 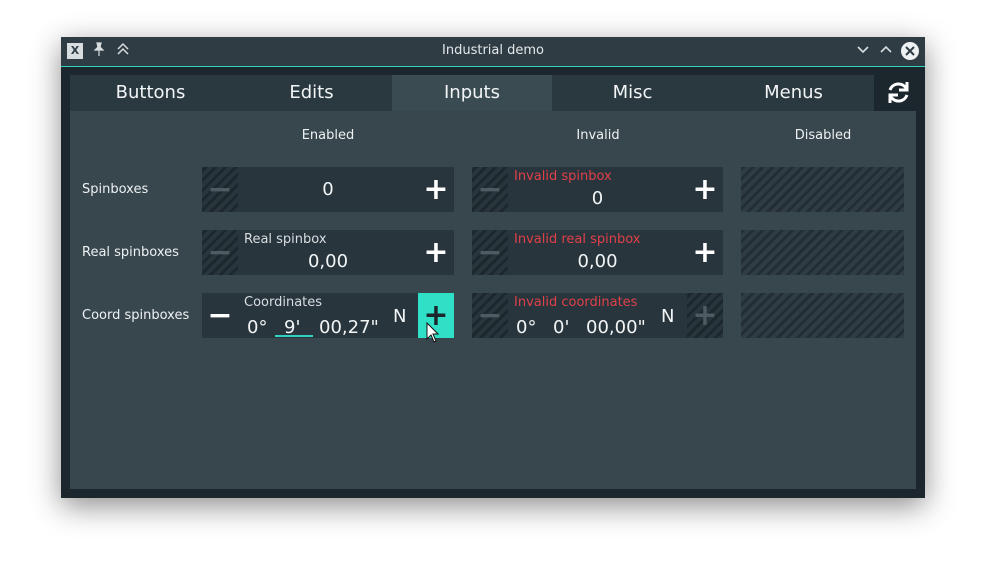 What do you see at coordinates (576, 302) in the screenshot?
I see `invalid-coordinates-label: Invalid coordinates` at bounding box center [576, 302].